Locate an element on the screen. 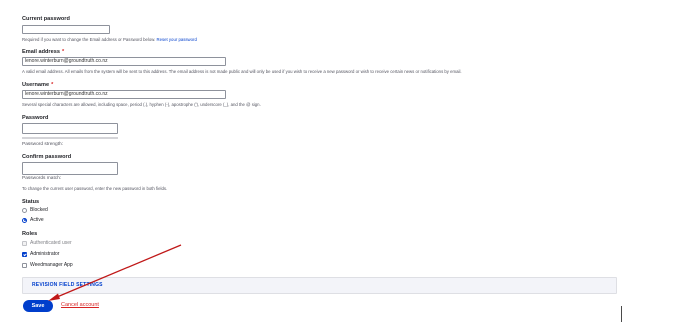 The image size is (679, 322). password-label: Password is located at coordinates (35, 118).